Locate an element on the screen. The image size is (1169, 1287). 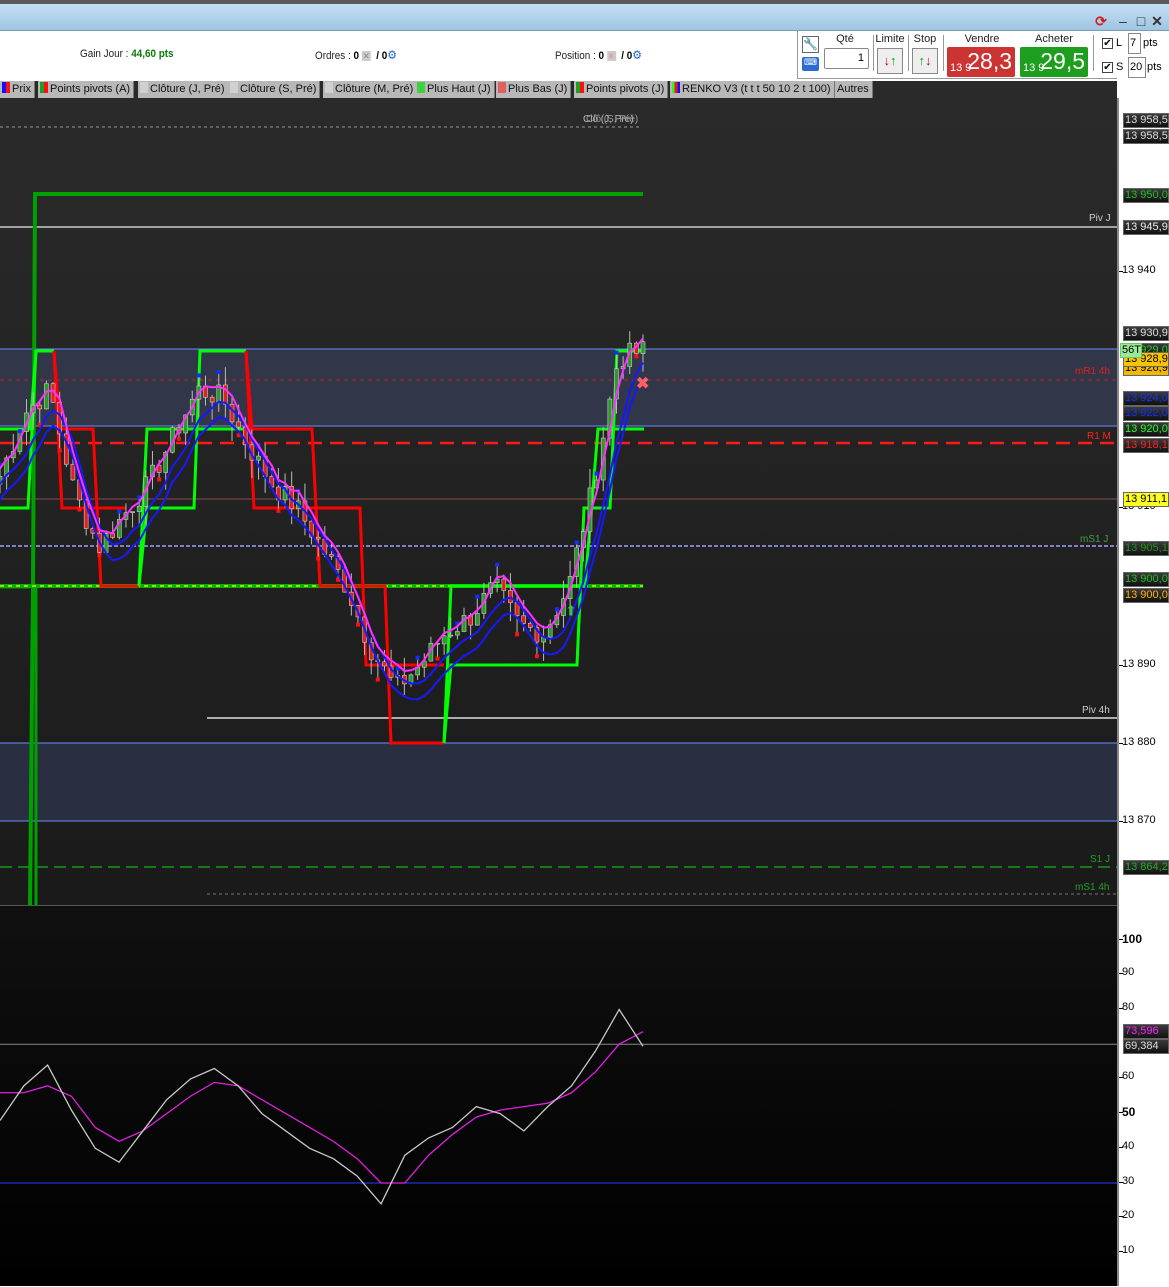
orders-status: Ordres : 0 ✕ / 0⚙ is located at coordinates (356, 55).